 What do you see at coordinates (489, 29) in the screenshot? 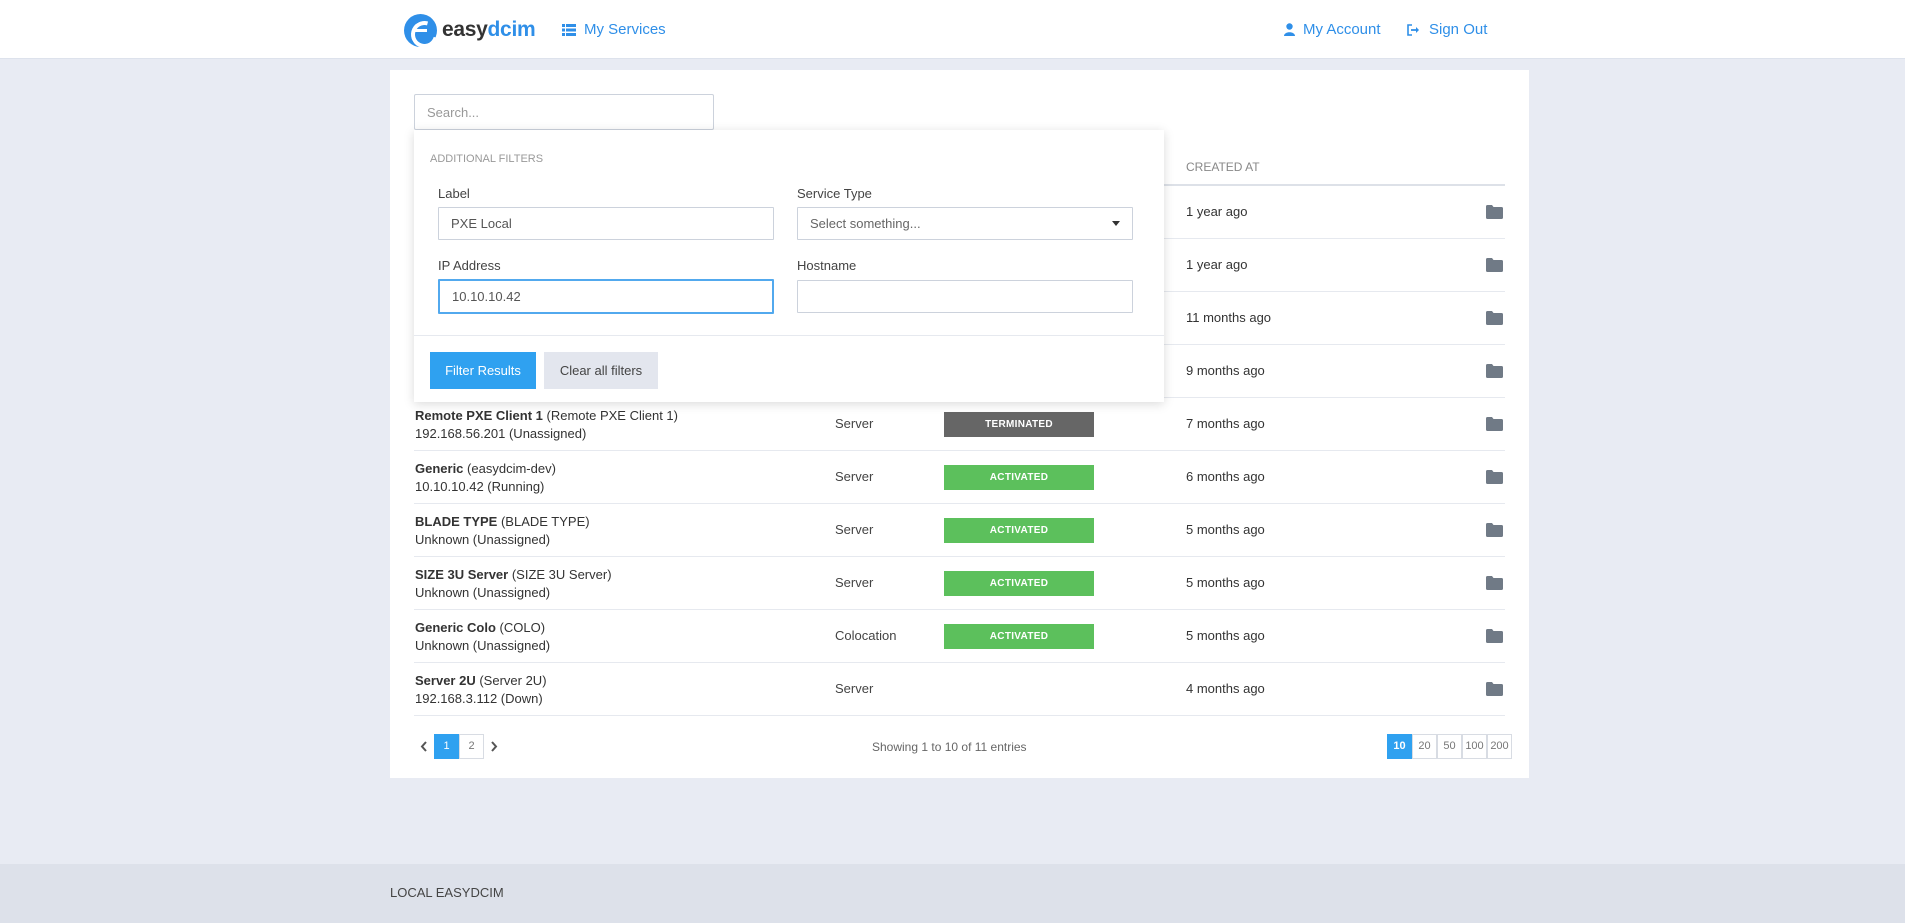
I see `brand-name: easydcim` at bounding box center [489, 29].